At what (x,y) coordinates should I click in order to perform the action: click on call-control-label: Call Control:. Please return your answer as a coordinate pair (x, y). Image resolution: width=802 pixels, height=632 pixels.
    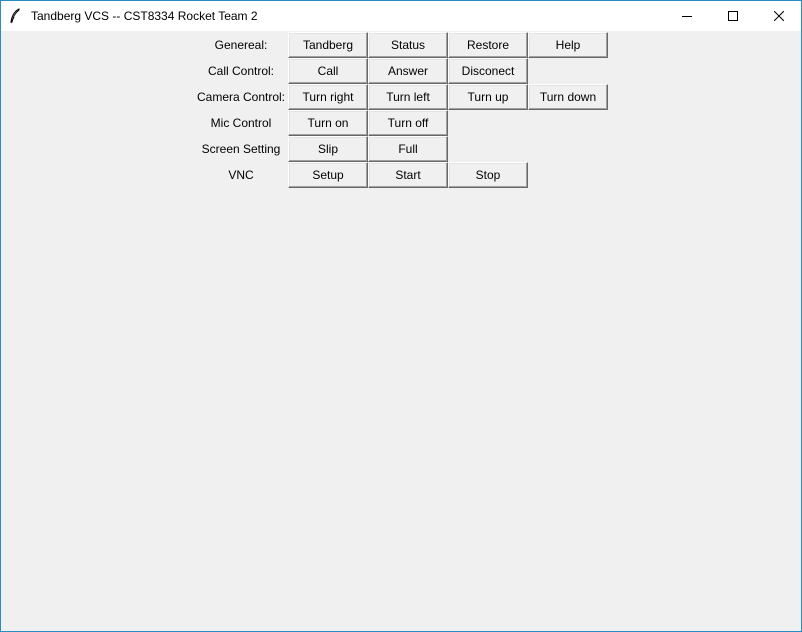
    Looking at the image, I should click on (241, 71).